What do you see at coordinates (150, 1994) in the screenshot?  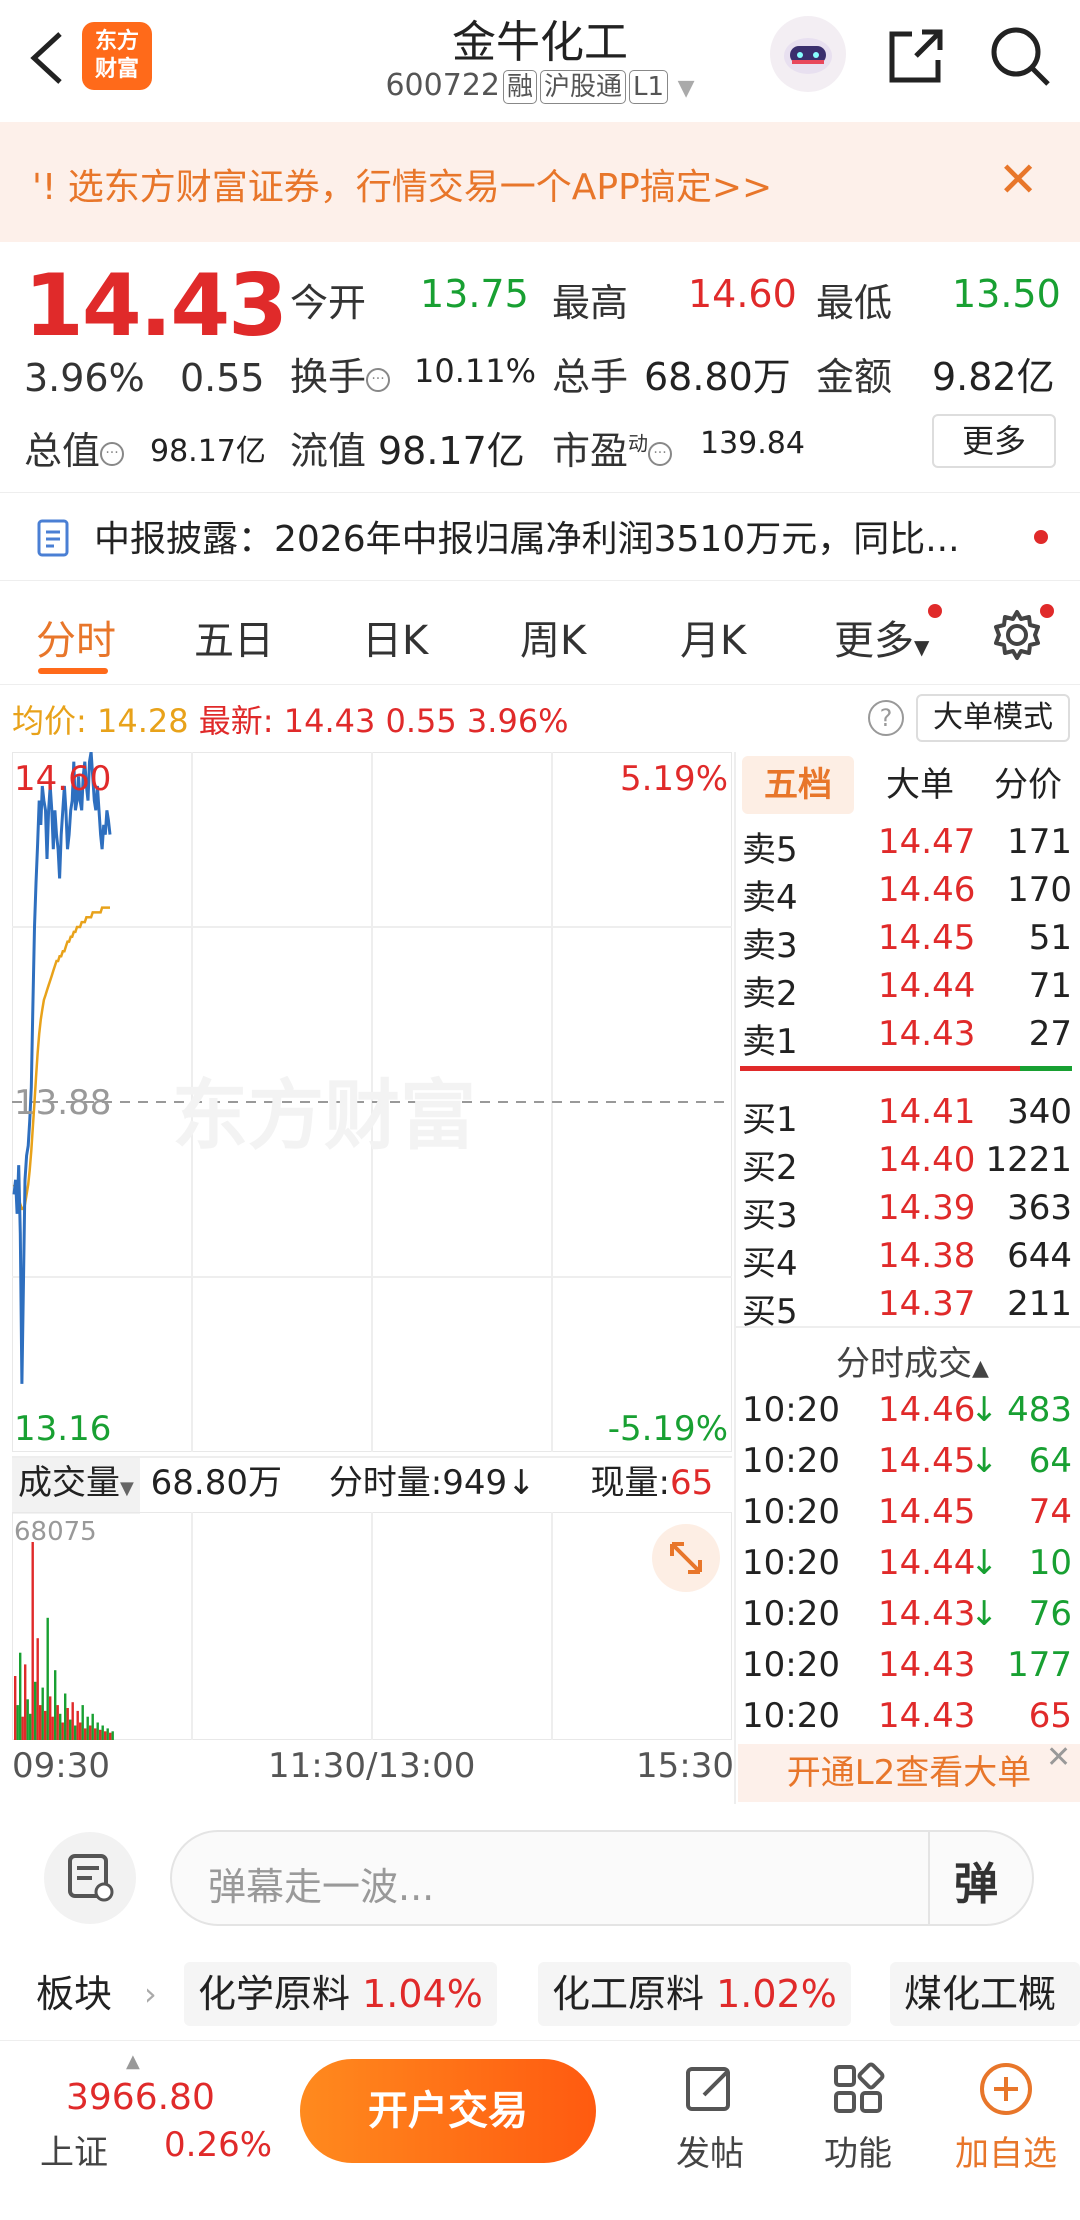 I see `chevron-right-icon: ›` at bounding box center [150, 1994].